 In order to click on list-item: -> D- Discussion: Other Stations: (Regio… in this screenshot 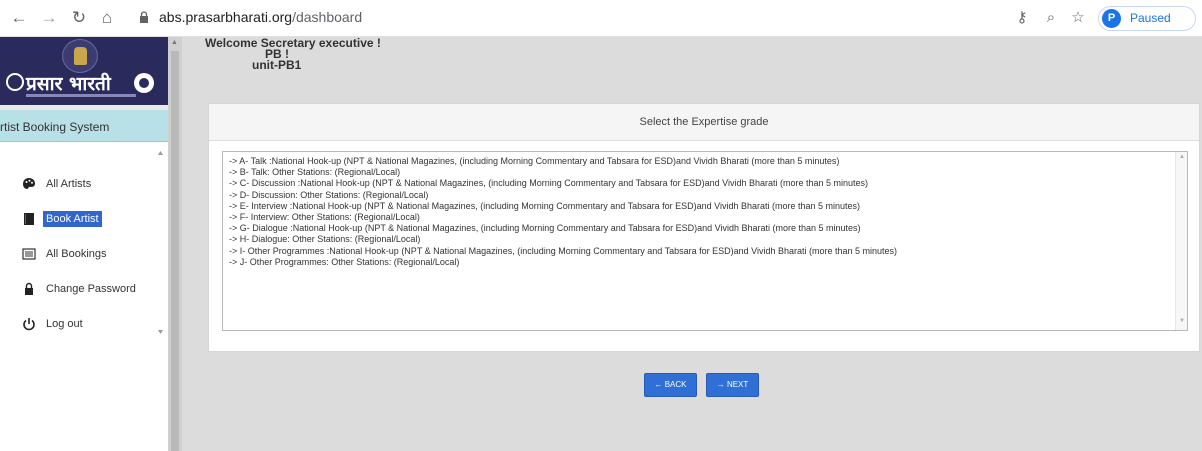, I will do `click(705, 195)`.